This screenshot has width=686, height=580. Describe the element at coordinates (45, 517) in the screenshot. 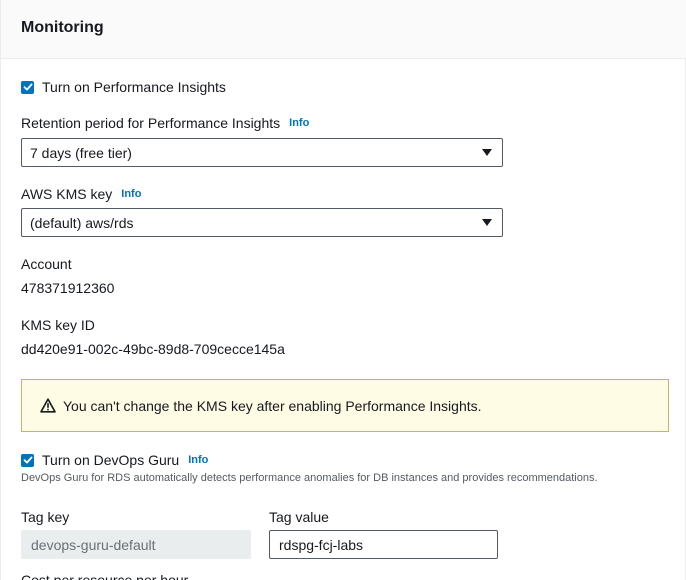

I see `tag-key-label: Tag key` at that location.